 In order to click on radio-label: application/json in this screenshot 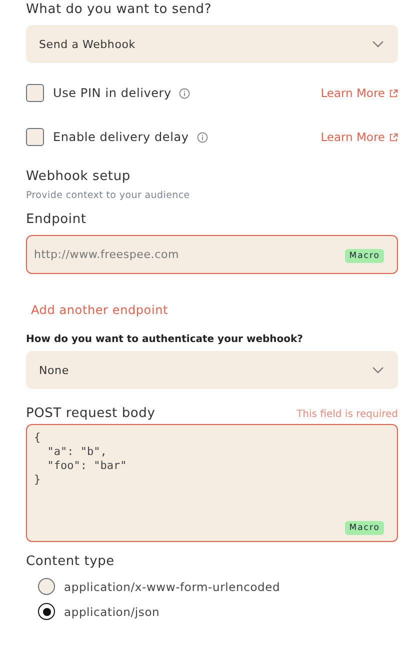, I will do `click(112, 611)`.